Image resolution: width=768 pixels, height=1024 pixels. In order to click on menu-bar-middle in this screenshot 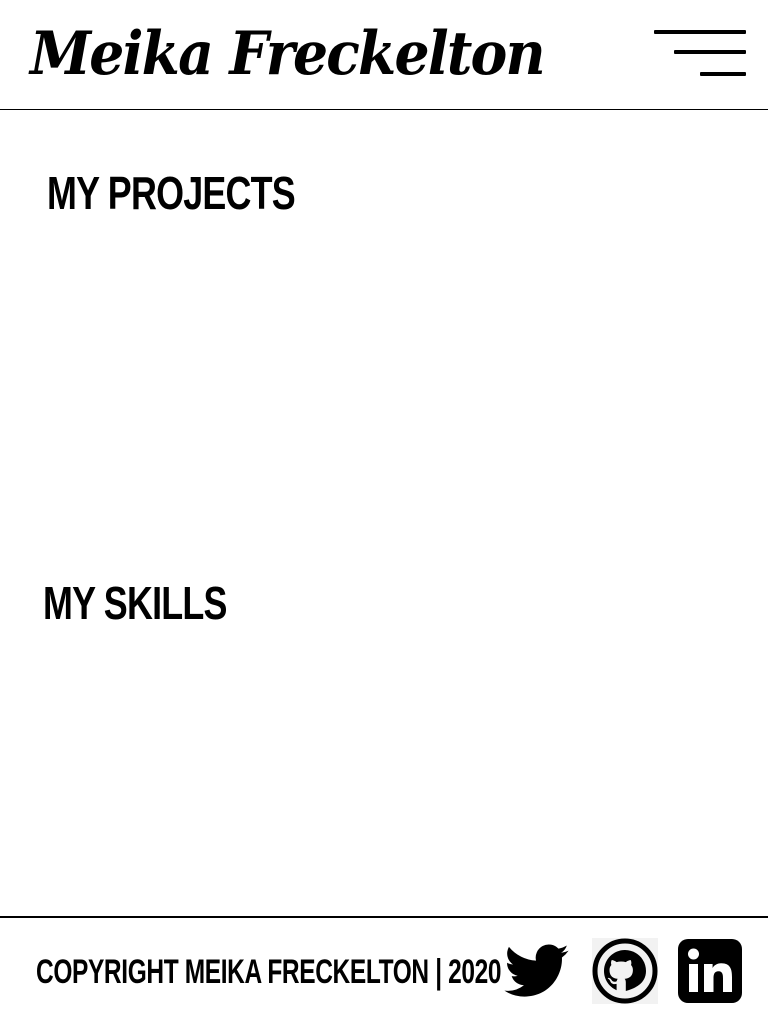, I will do `click(710, 52)`.